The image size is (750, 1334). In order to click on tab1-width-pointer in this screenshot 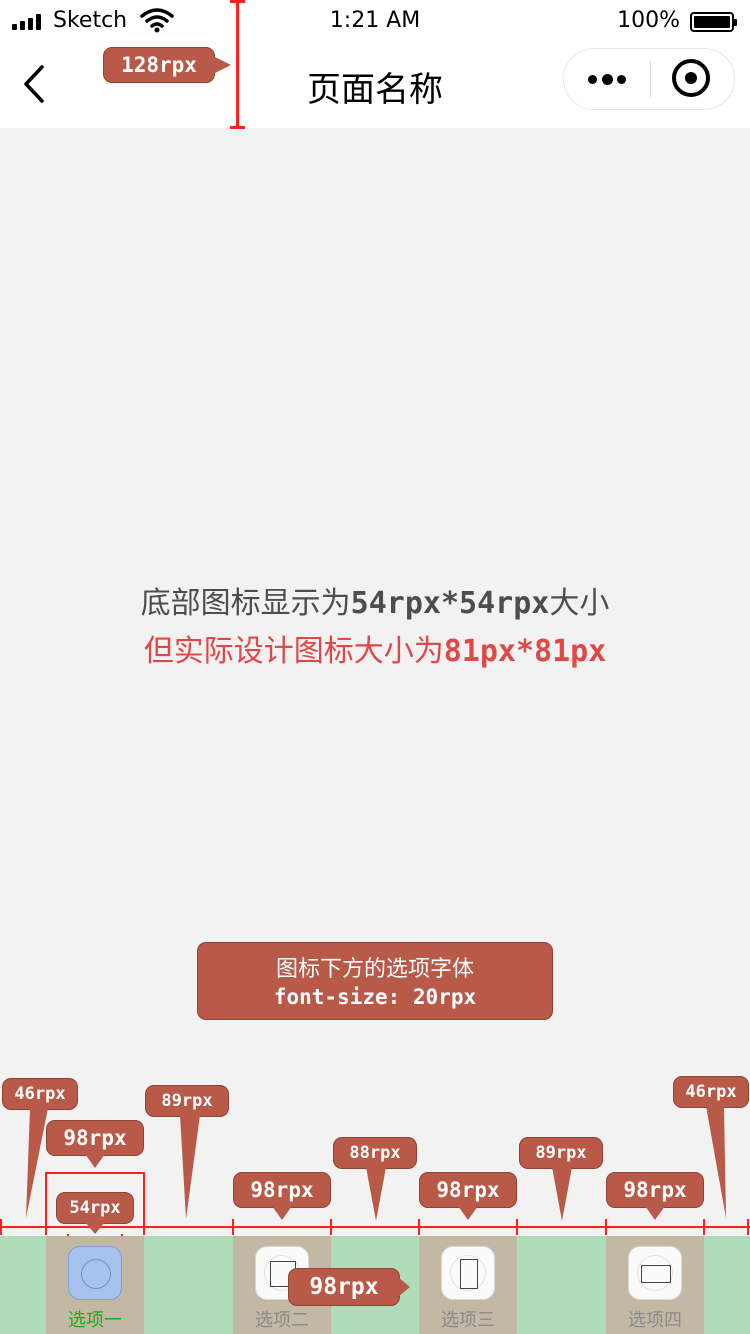, I will do `click(95, 1161)`.